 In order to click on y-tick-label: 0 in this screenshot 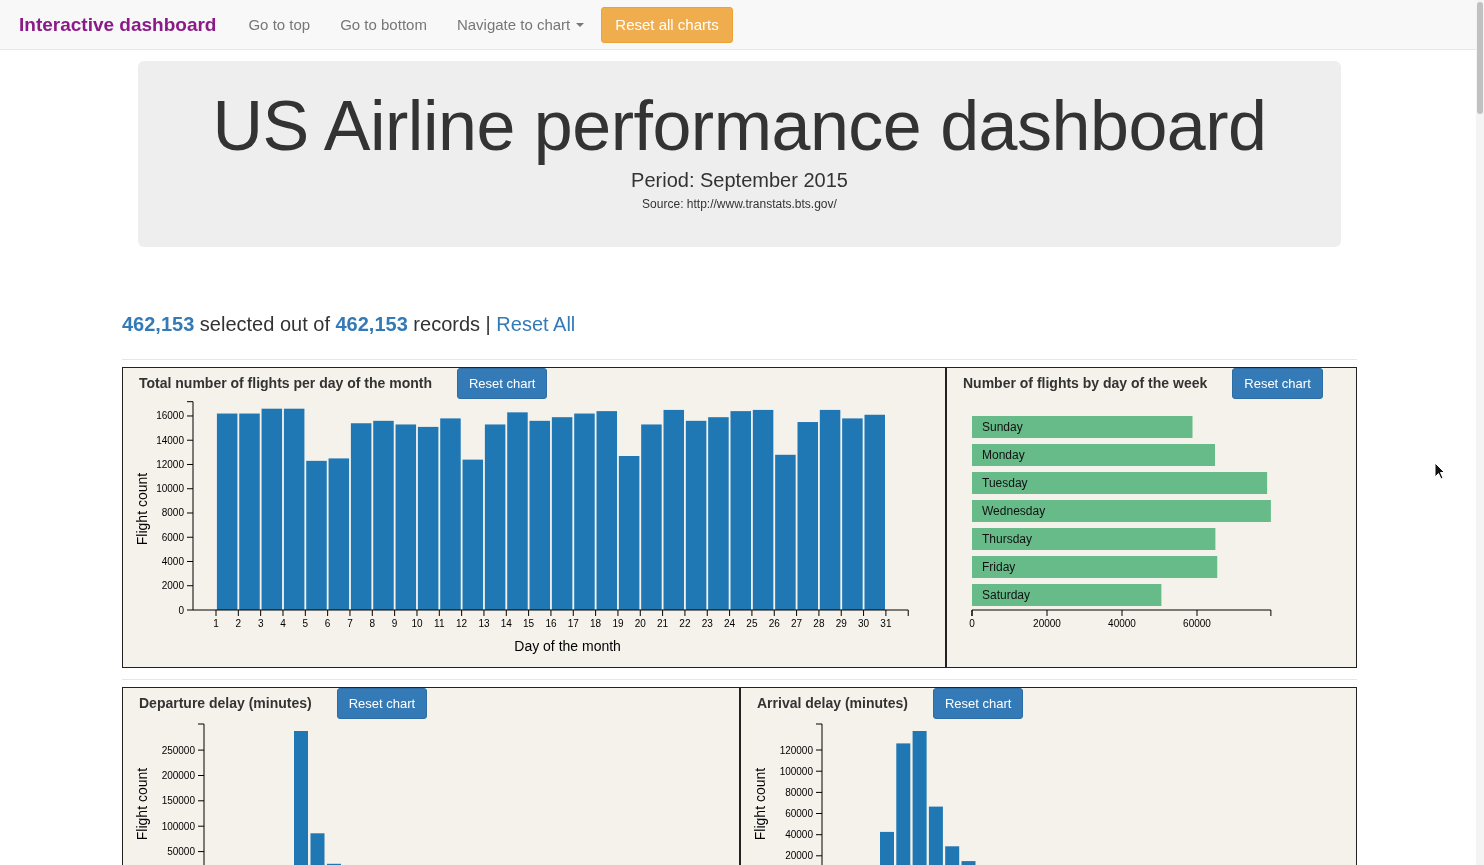, I will do `click(181, 610)`.